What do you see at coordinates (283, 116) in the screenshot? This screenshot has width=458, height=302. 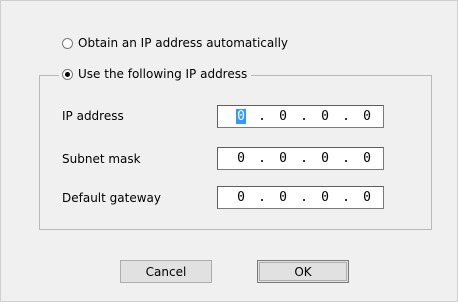 I see `ip-octet-2: 0` at bounding box center [283, 116].